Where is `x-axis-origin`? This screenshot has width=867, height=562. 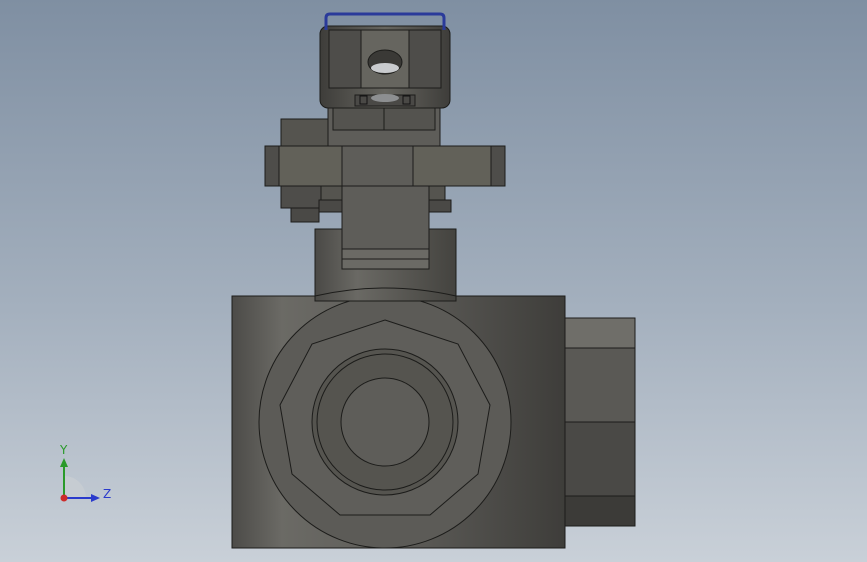
x-axis-origin is located at coordinates (64, 498).